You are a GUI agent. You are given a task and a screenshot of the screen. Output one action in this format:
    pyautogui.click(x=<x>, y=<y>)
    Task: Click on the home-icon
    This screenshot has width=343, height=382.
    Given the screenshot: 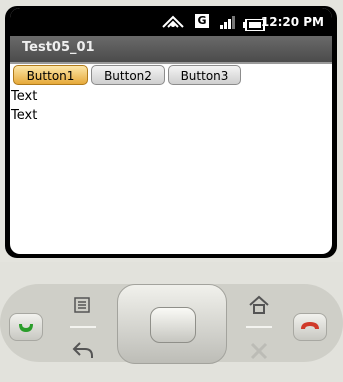 What is the action you would take?
    pyautogui.click(x=259, y=307)
    